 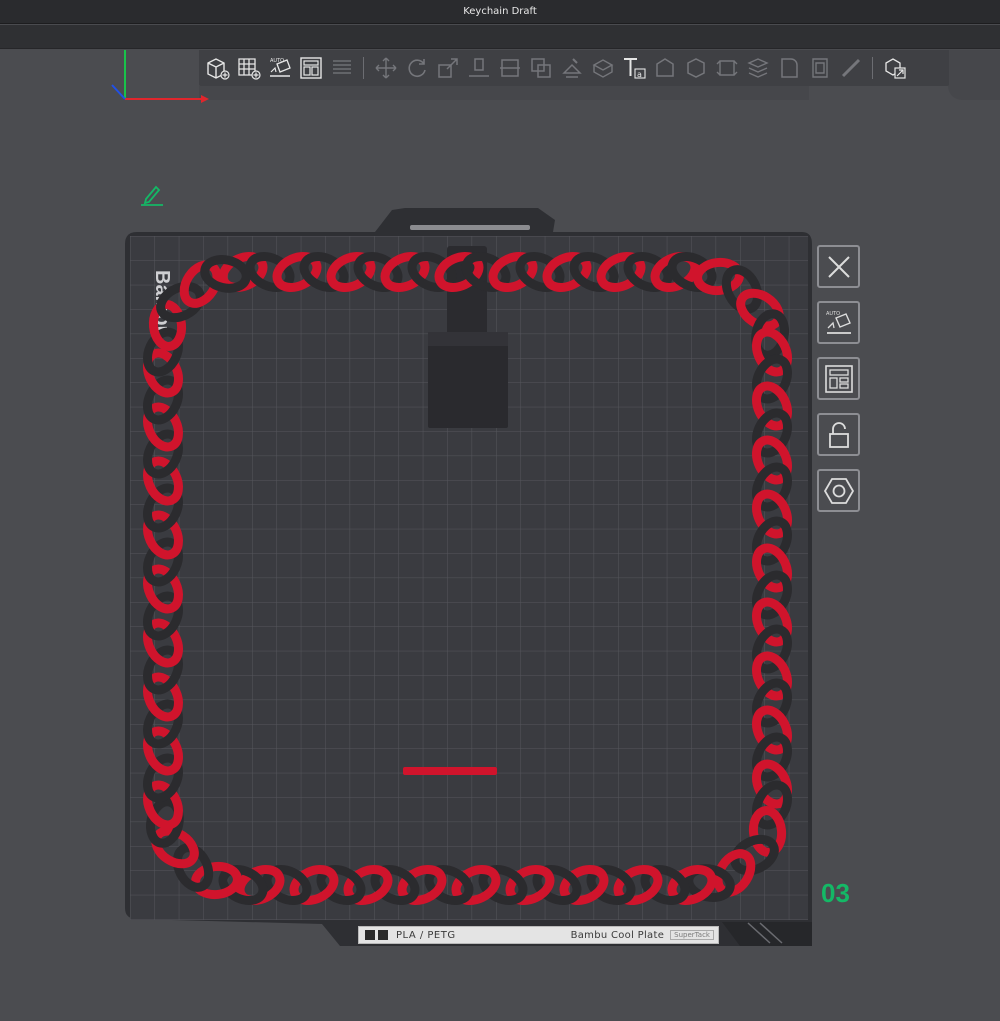 I want to click on arrange-plate-button, so click(x=838, y=378).